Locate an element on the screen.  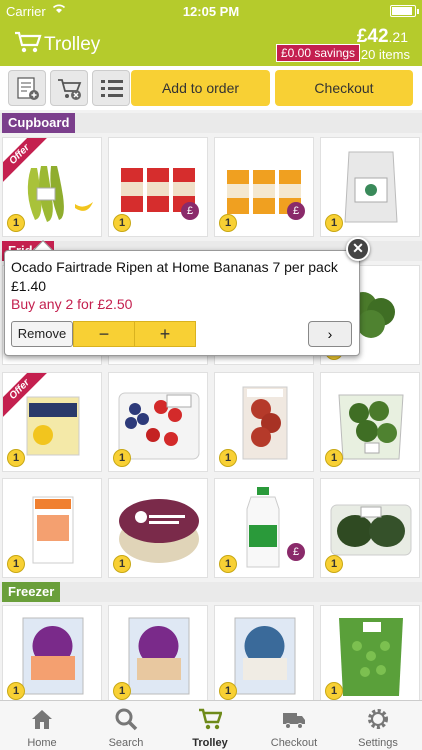
product-tile-bananas: Offer 1 is located at coordinates (52, 187).